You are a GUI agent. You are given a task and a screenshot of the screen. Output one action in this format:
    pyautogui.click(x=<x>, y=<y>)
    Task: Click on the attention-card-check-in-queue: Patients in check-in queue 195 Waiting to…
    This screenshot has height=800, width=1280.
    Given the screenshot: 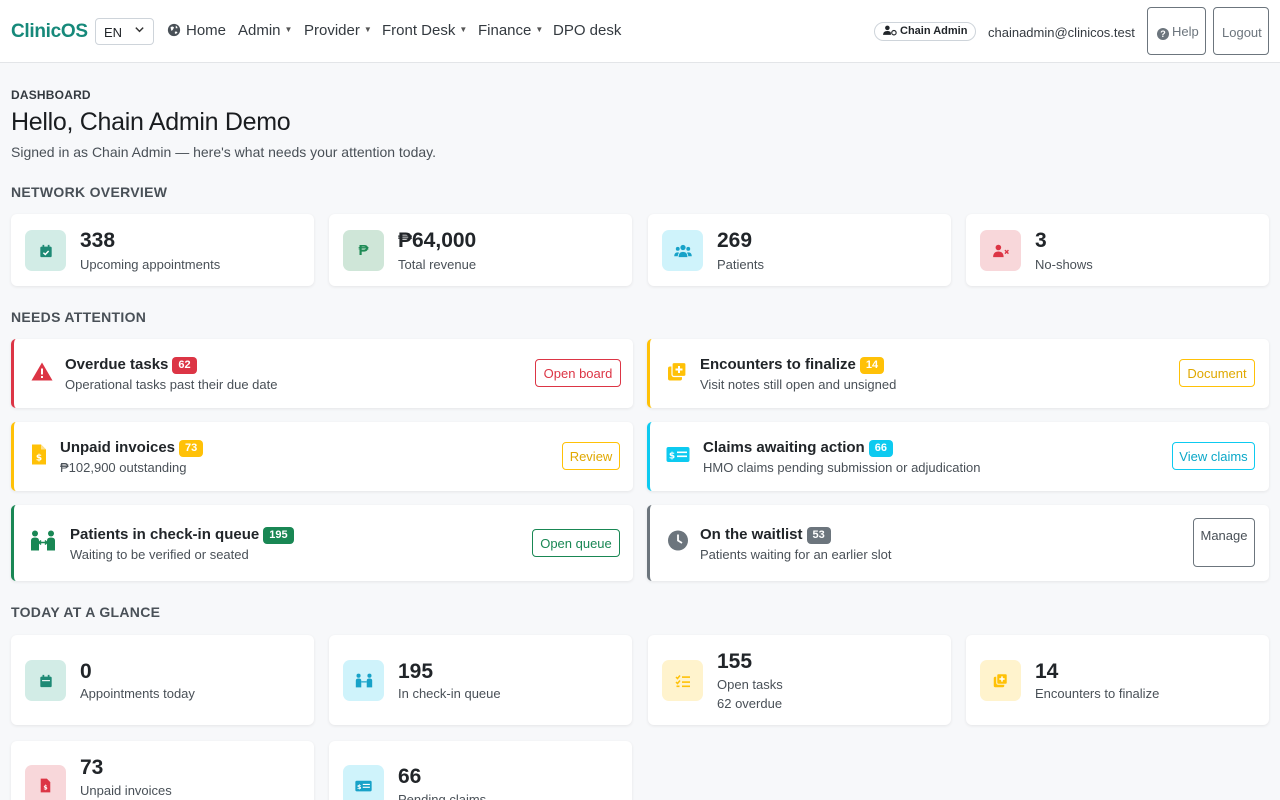 What is the action you would take?
    pyautogui.click(x=322, y=543)
    